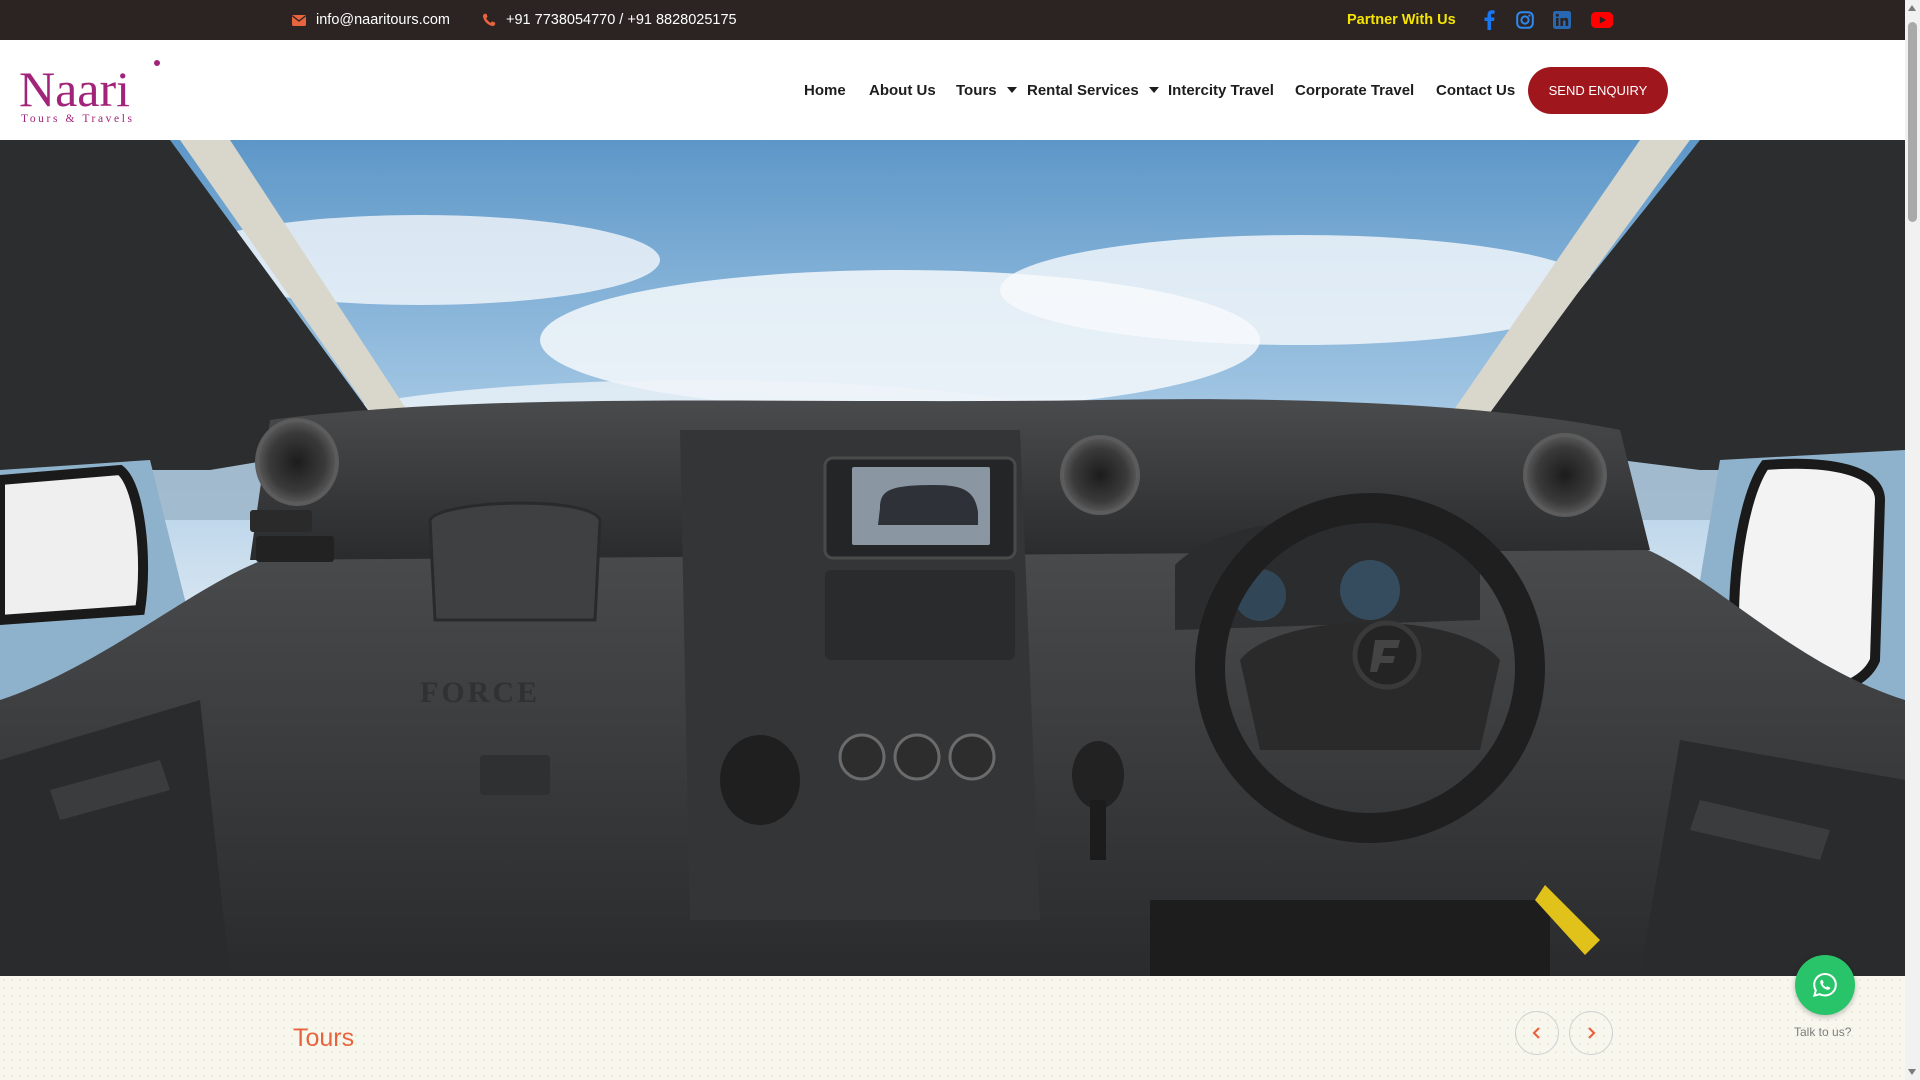 Image resolution: width=1920 pixels, height=1080 pixels. Describe the element at coordinates (1912, 540) in the screenshot. I see `page-scrollbar` at that location.